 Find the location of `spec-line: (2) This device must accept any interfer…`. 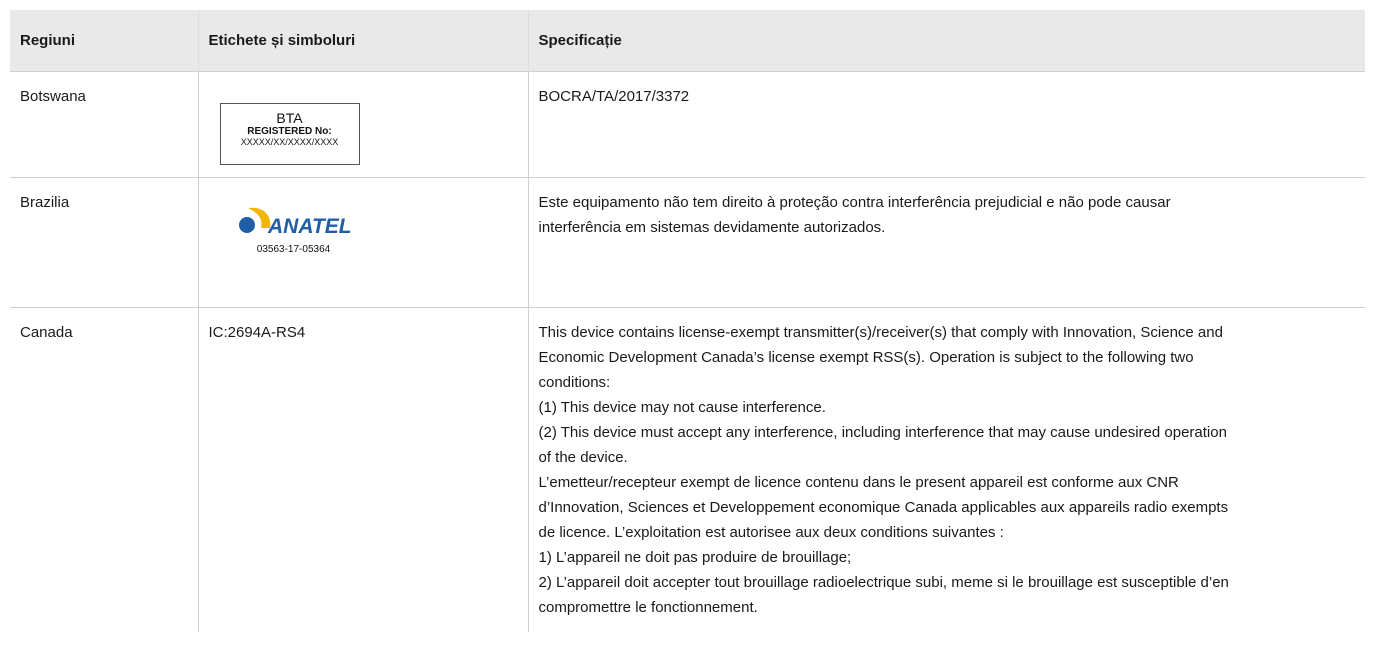

spec-line: (2) This device must accept any interfer… is located at coordinates (882, 432).